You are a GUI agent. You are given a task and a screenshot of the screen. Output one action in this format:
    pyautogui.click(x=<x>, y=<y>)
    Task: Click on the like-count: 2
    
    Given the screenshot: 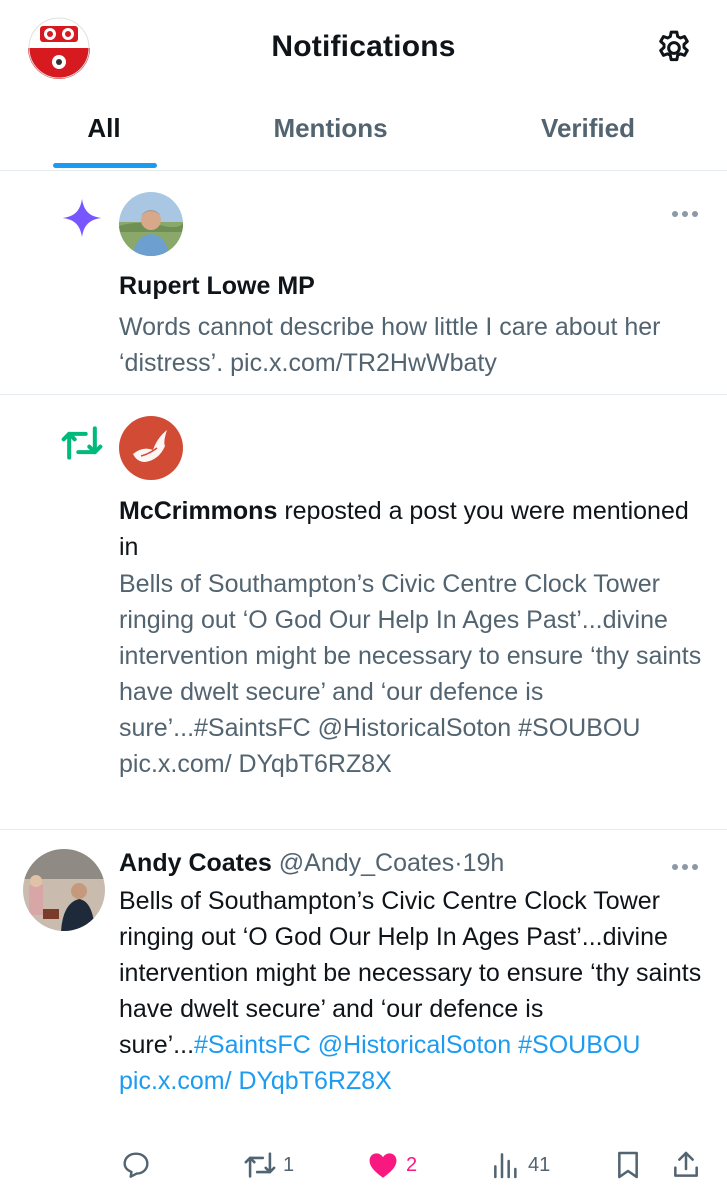 What is the action you would take?
    pyautogui.click(x=412, y=1164)
    